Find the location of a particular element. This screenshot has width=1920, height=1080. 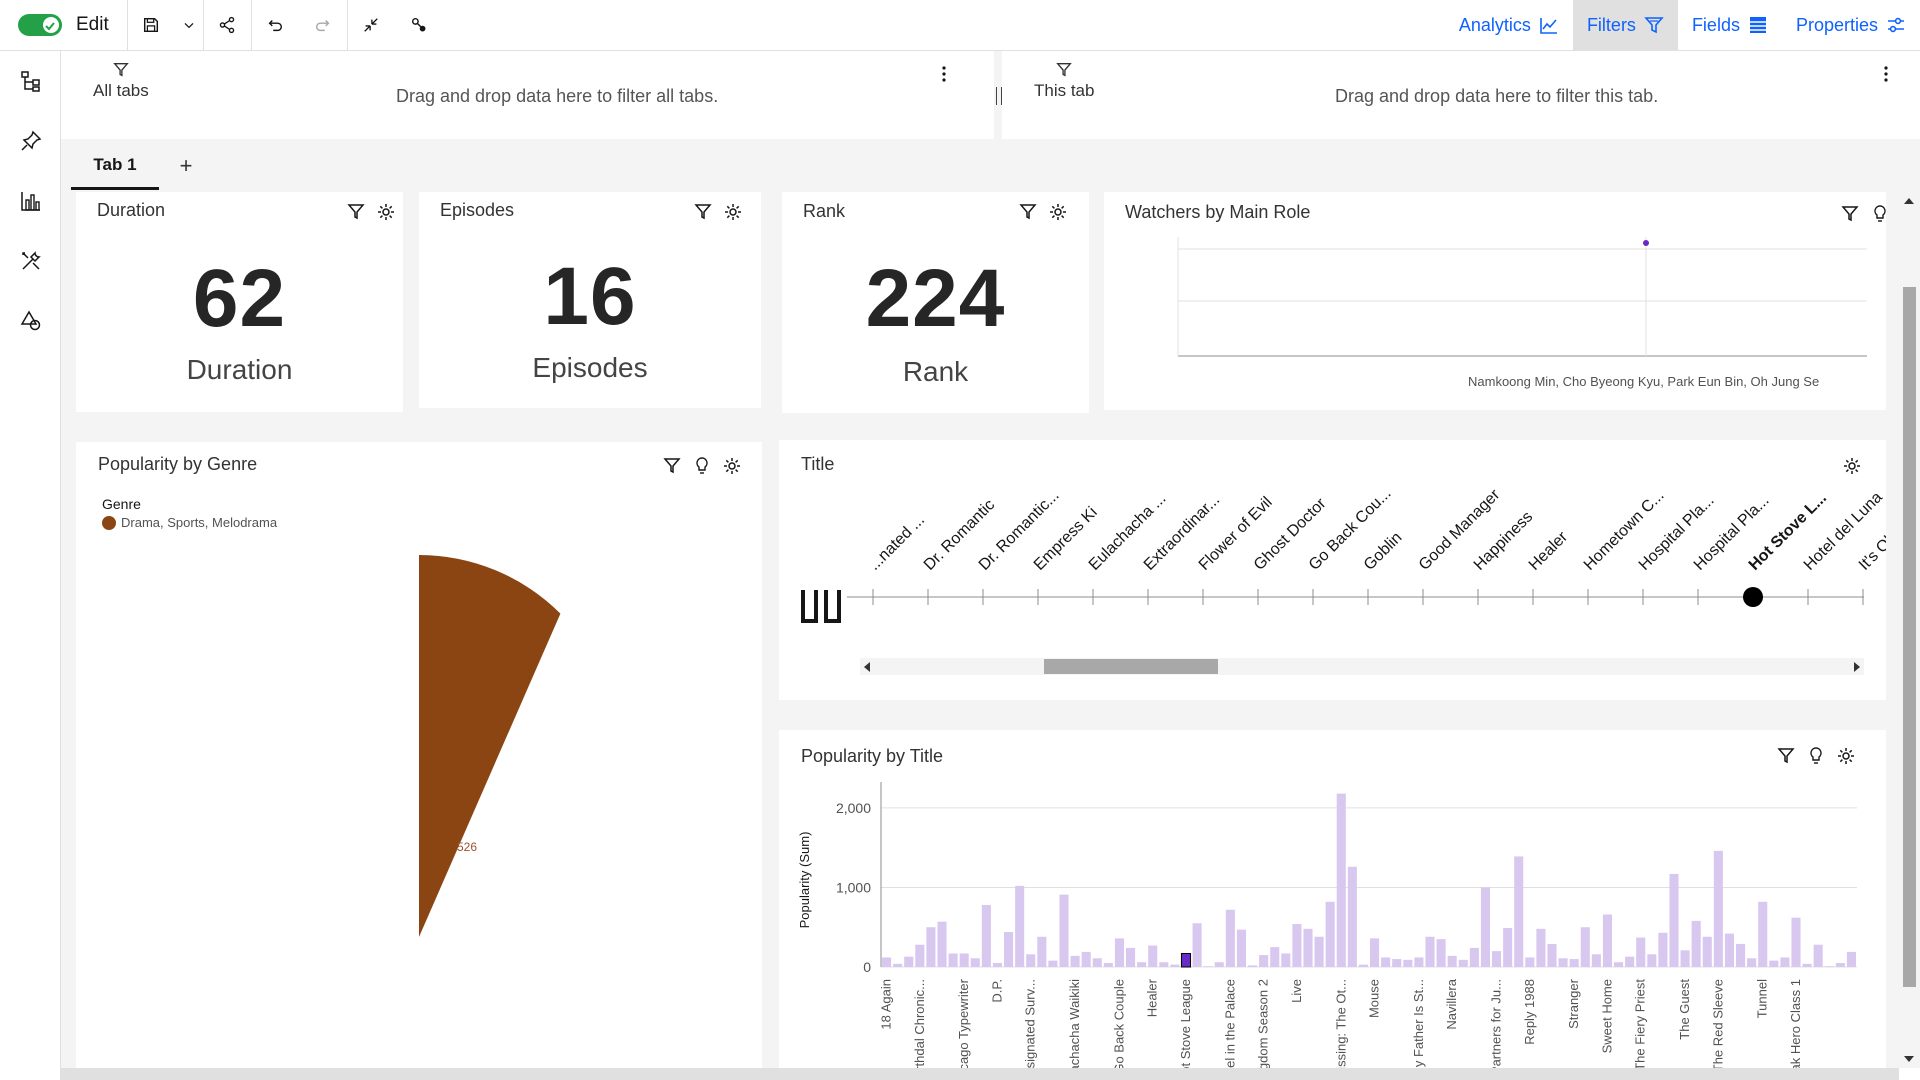

pie-slice is located at coordinates (490, 746).